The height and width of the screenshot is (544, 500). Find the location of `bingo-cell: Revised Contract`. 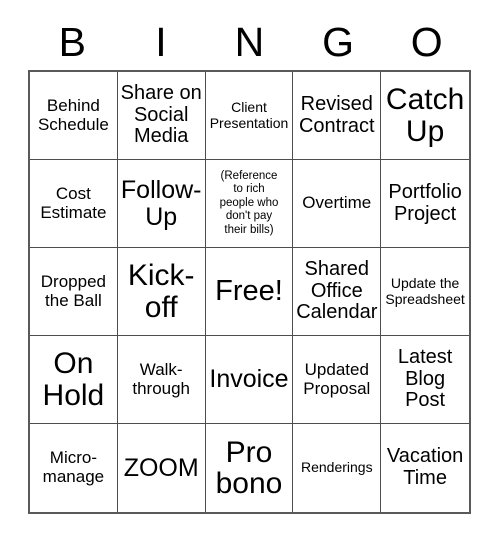

bingo-cell: Revised Contract is located at coordinates (337, 116).